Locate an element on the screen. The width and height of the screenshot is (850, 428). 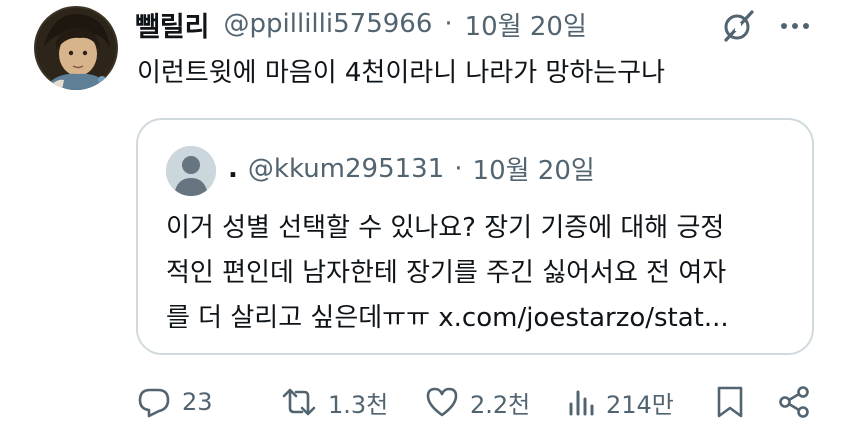
grok-icon is located at coordinates (738, 26).